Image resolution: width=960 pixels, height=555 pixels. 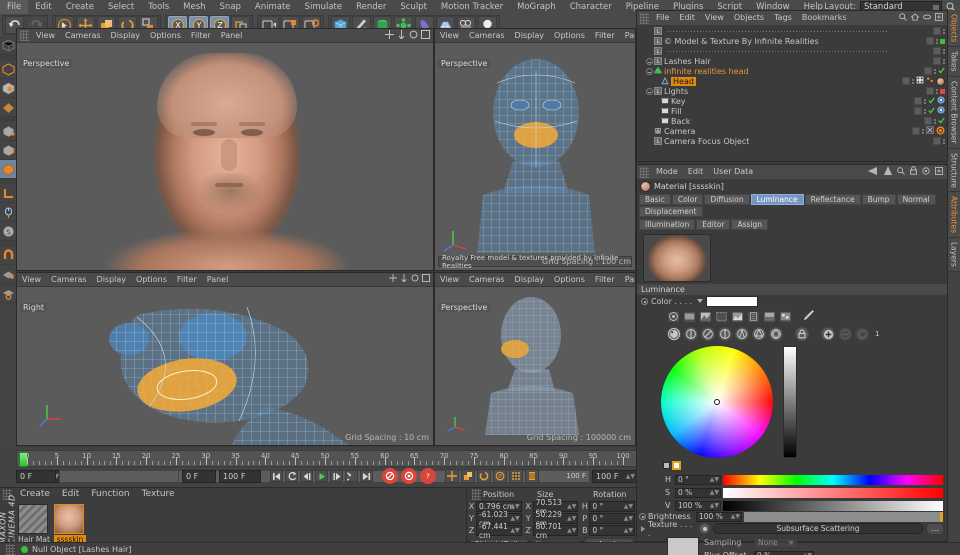 What do you see at coordinates (187, 280) in the screenshot?
I see `viewport3-menu-filter: Filter` at bounding box center [187, 280].